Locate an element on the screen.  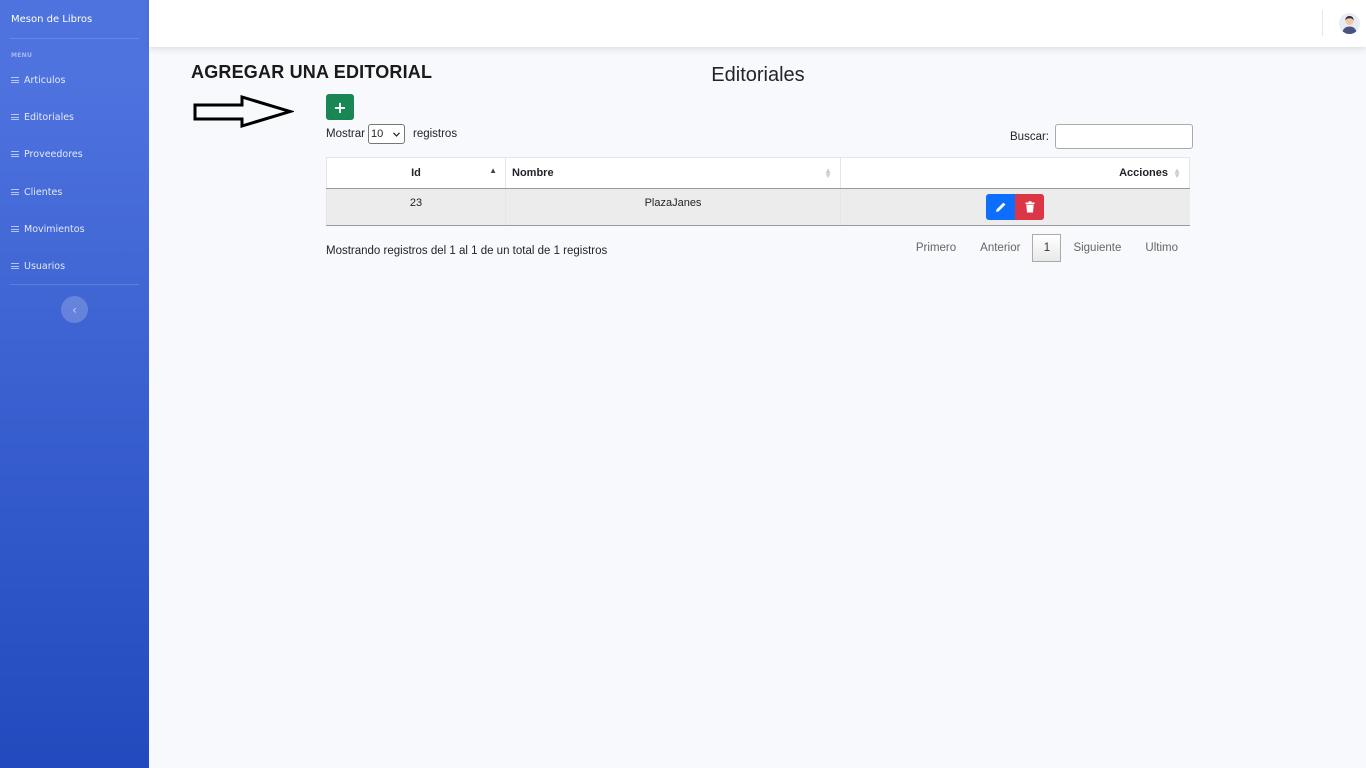
sidebar-item-label: Movimientos is located at coordinates (54, 229).